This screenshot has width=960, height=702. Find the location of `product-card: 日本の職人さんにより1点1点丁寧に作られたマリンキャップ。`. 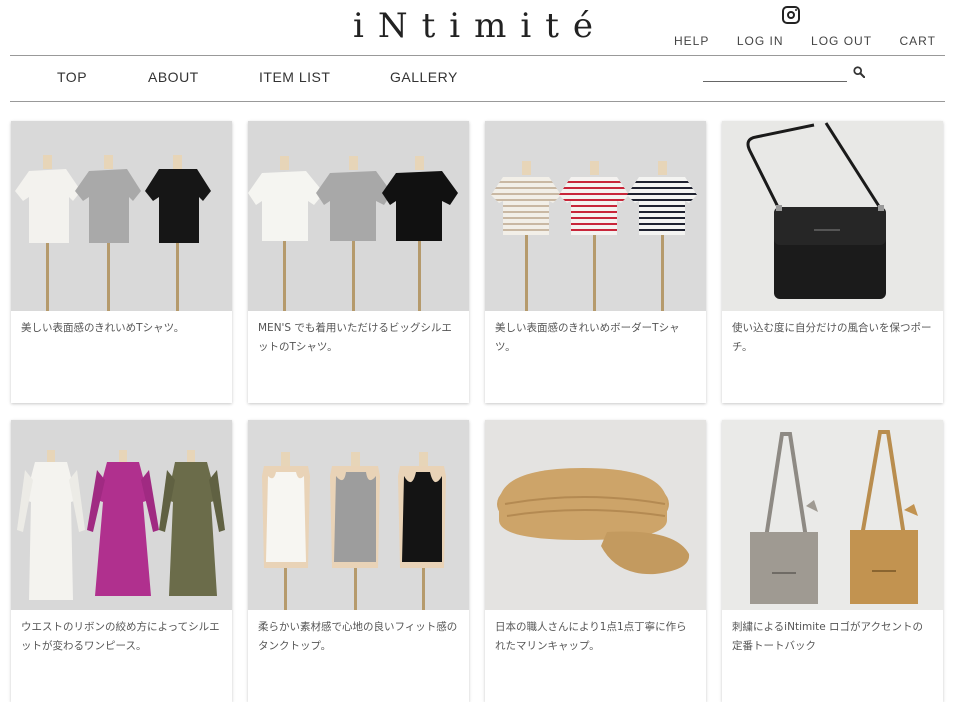

product-card: 日本の職人さんにより1点1点丁寧に作られたマリンキャップ。 is located at coordinates (595, 561).